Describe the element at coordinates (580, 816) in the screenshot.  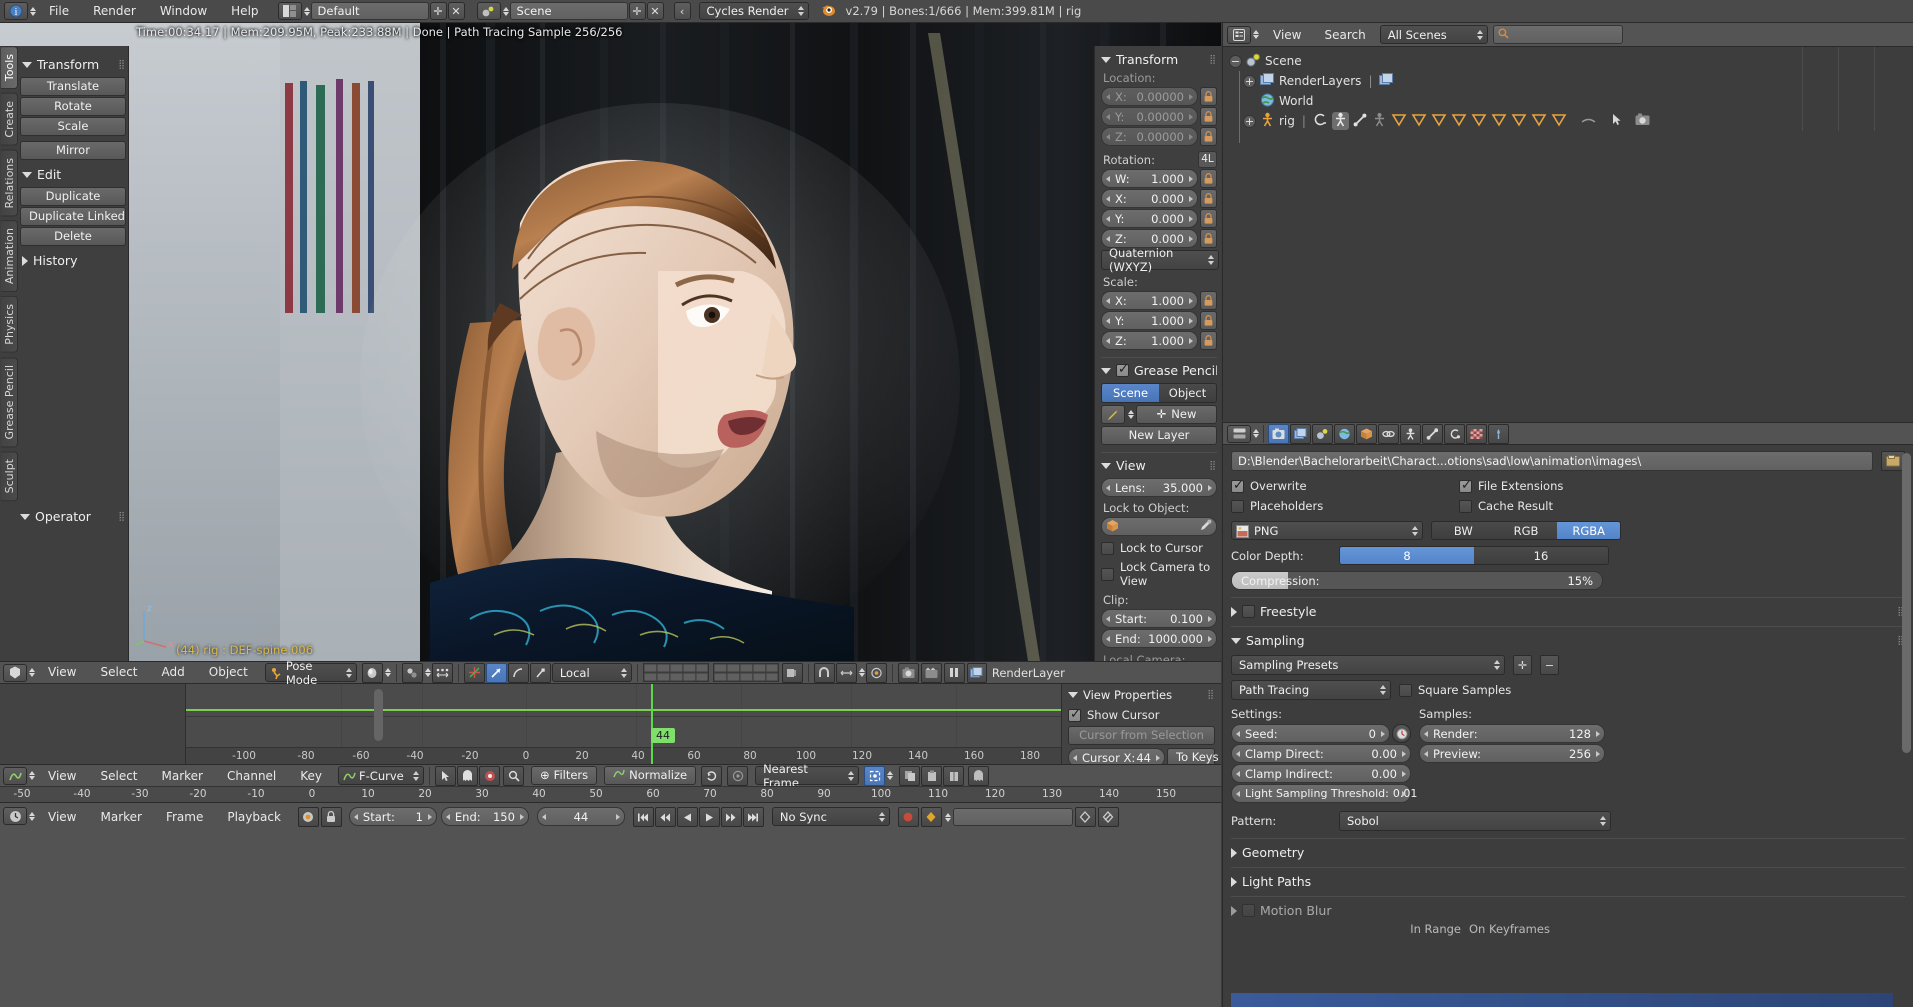
I see `current-frame-field: 44` at that location.